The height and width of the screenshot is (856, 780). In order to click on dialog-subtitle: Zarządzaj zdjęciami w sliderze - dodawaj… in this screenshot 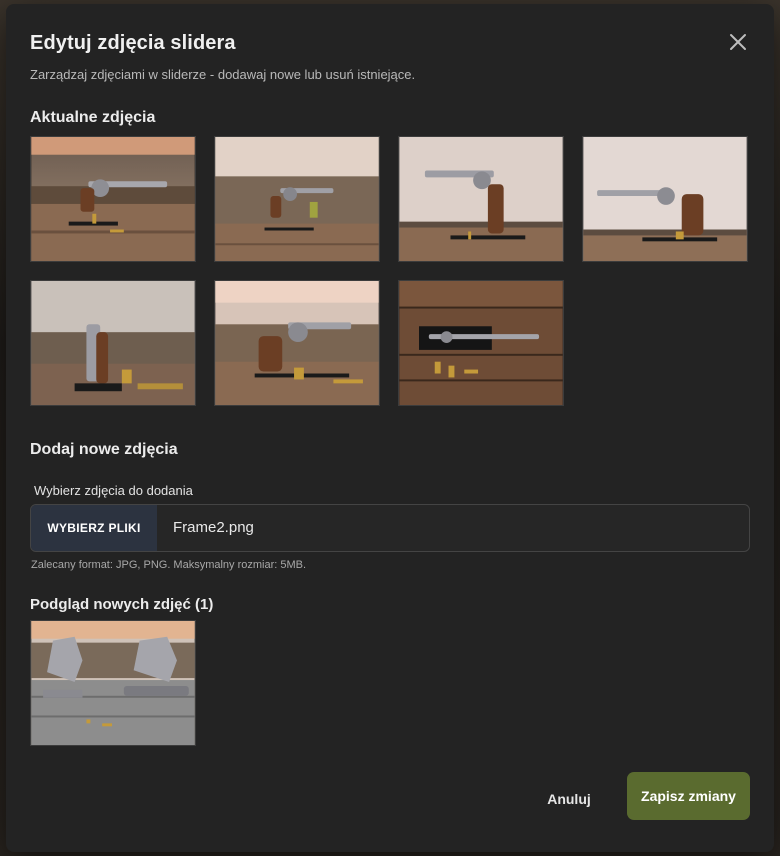, I will do `click(223, 74)`.